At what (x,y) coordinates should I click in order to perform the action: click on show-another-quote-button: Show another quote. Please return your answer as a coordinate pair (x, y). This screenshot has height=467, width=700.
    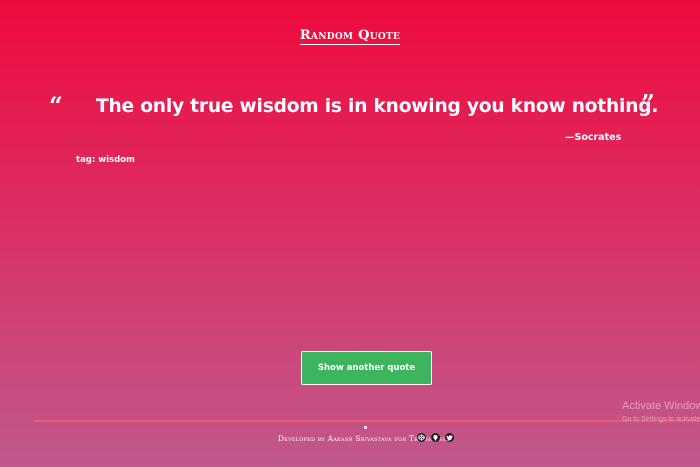
    Looking at the image, I should click on (366, 368).